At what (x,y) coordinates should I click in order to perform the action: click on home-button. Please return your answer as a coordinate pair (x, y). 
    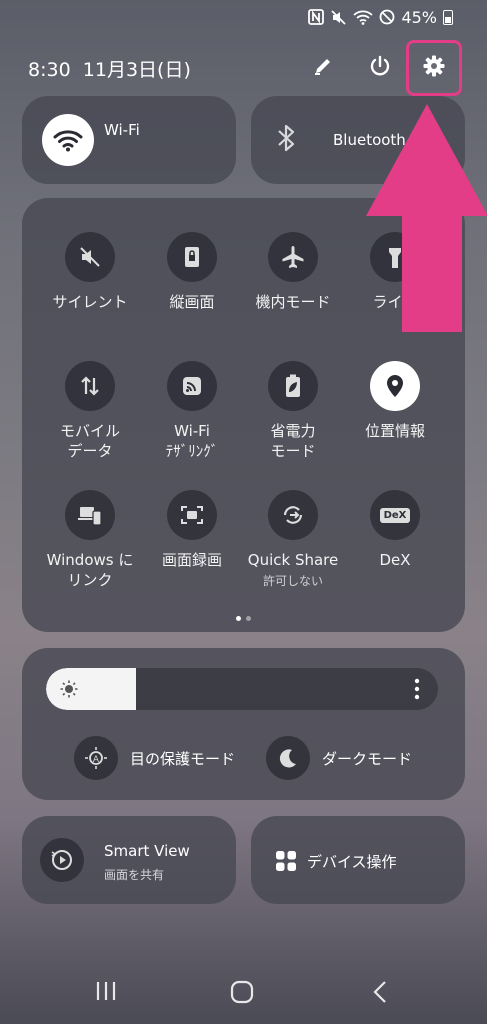
    Looking at the image, I should click on (242, 992).